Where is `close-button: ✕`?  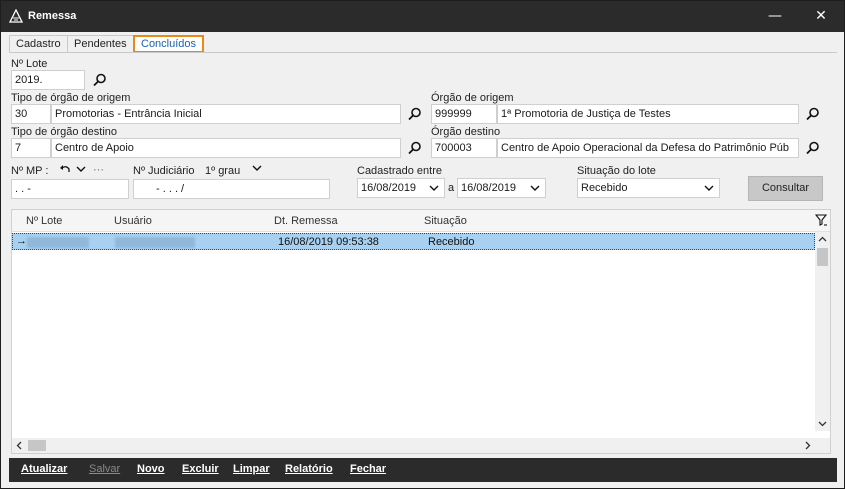 close-button: ✕ is located at coordinates (821, 16).